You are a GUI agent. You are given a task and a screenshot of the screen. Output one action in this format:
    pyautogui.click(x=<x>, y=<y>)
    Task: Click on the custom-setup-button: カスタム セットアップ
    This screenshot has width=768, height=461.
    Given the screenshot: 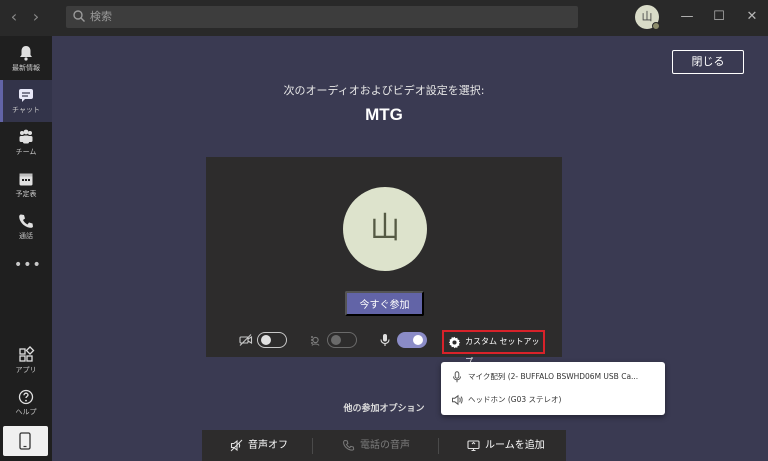 What is the action you would take?
    pyautogui.click(x=493, y=348)
    